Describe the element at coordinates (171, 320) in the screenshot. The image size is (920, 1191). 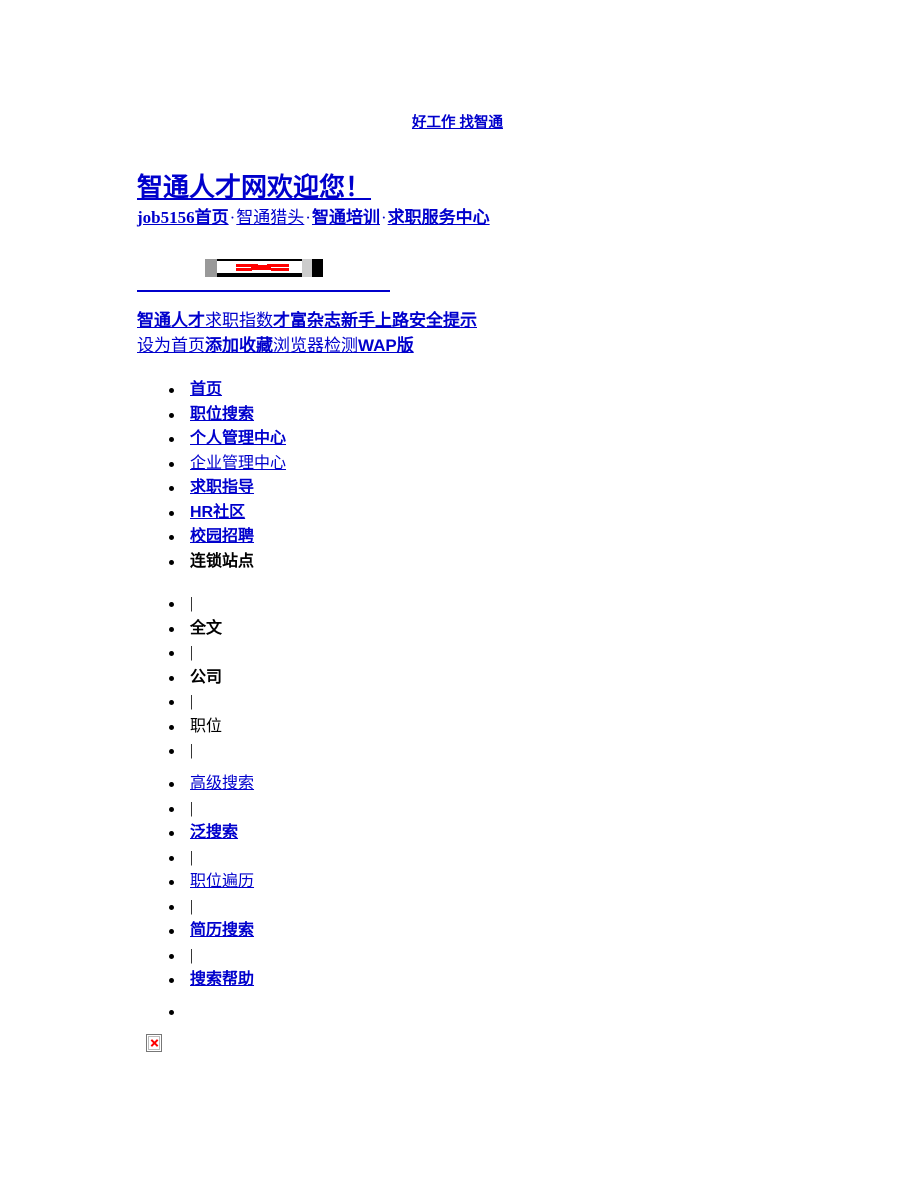
I see `sub-link-zhitong-talent: 智通人才` at that location.